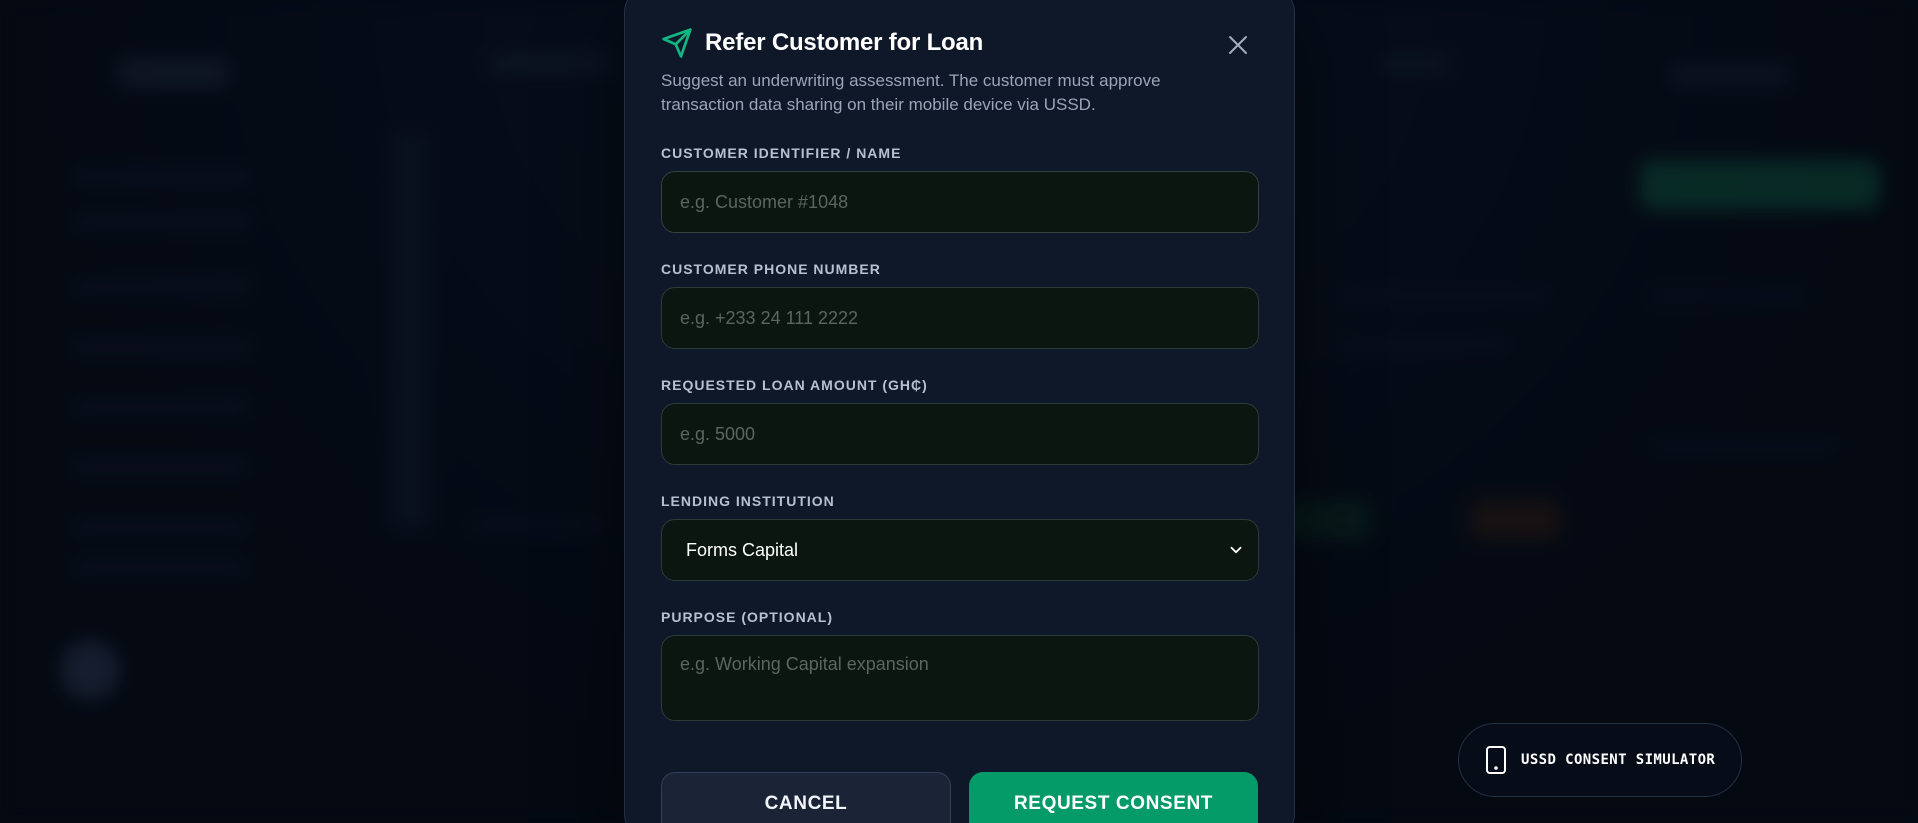 The height and width of the screenshot is (823, 1918). I want to click on chevron-down-icon, so click(1236, 550).